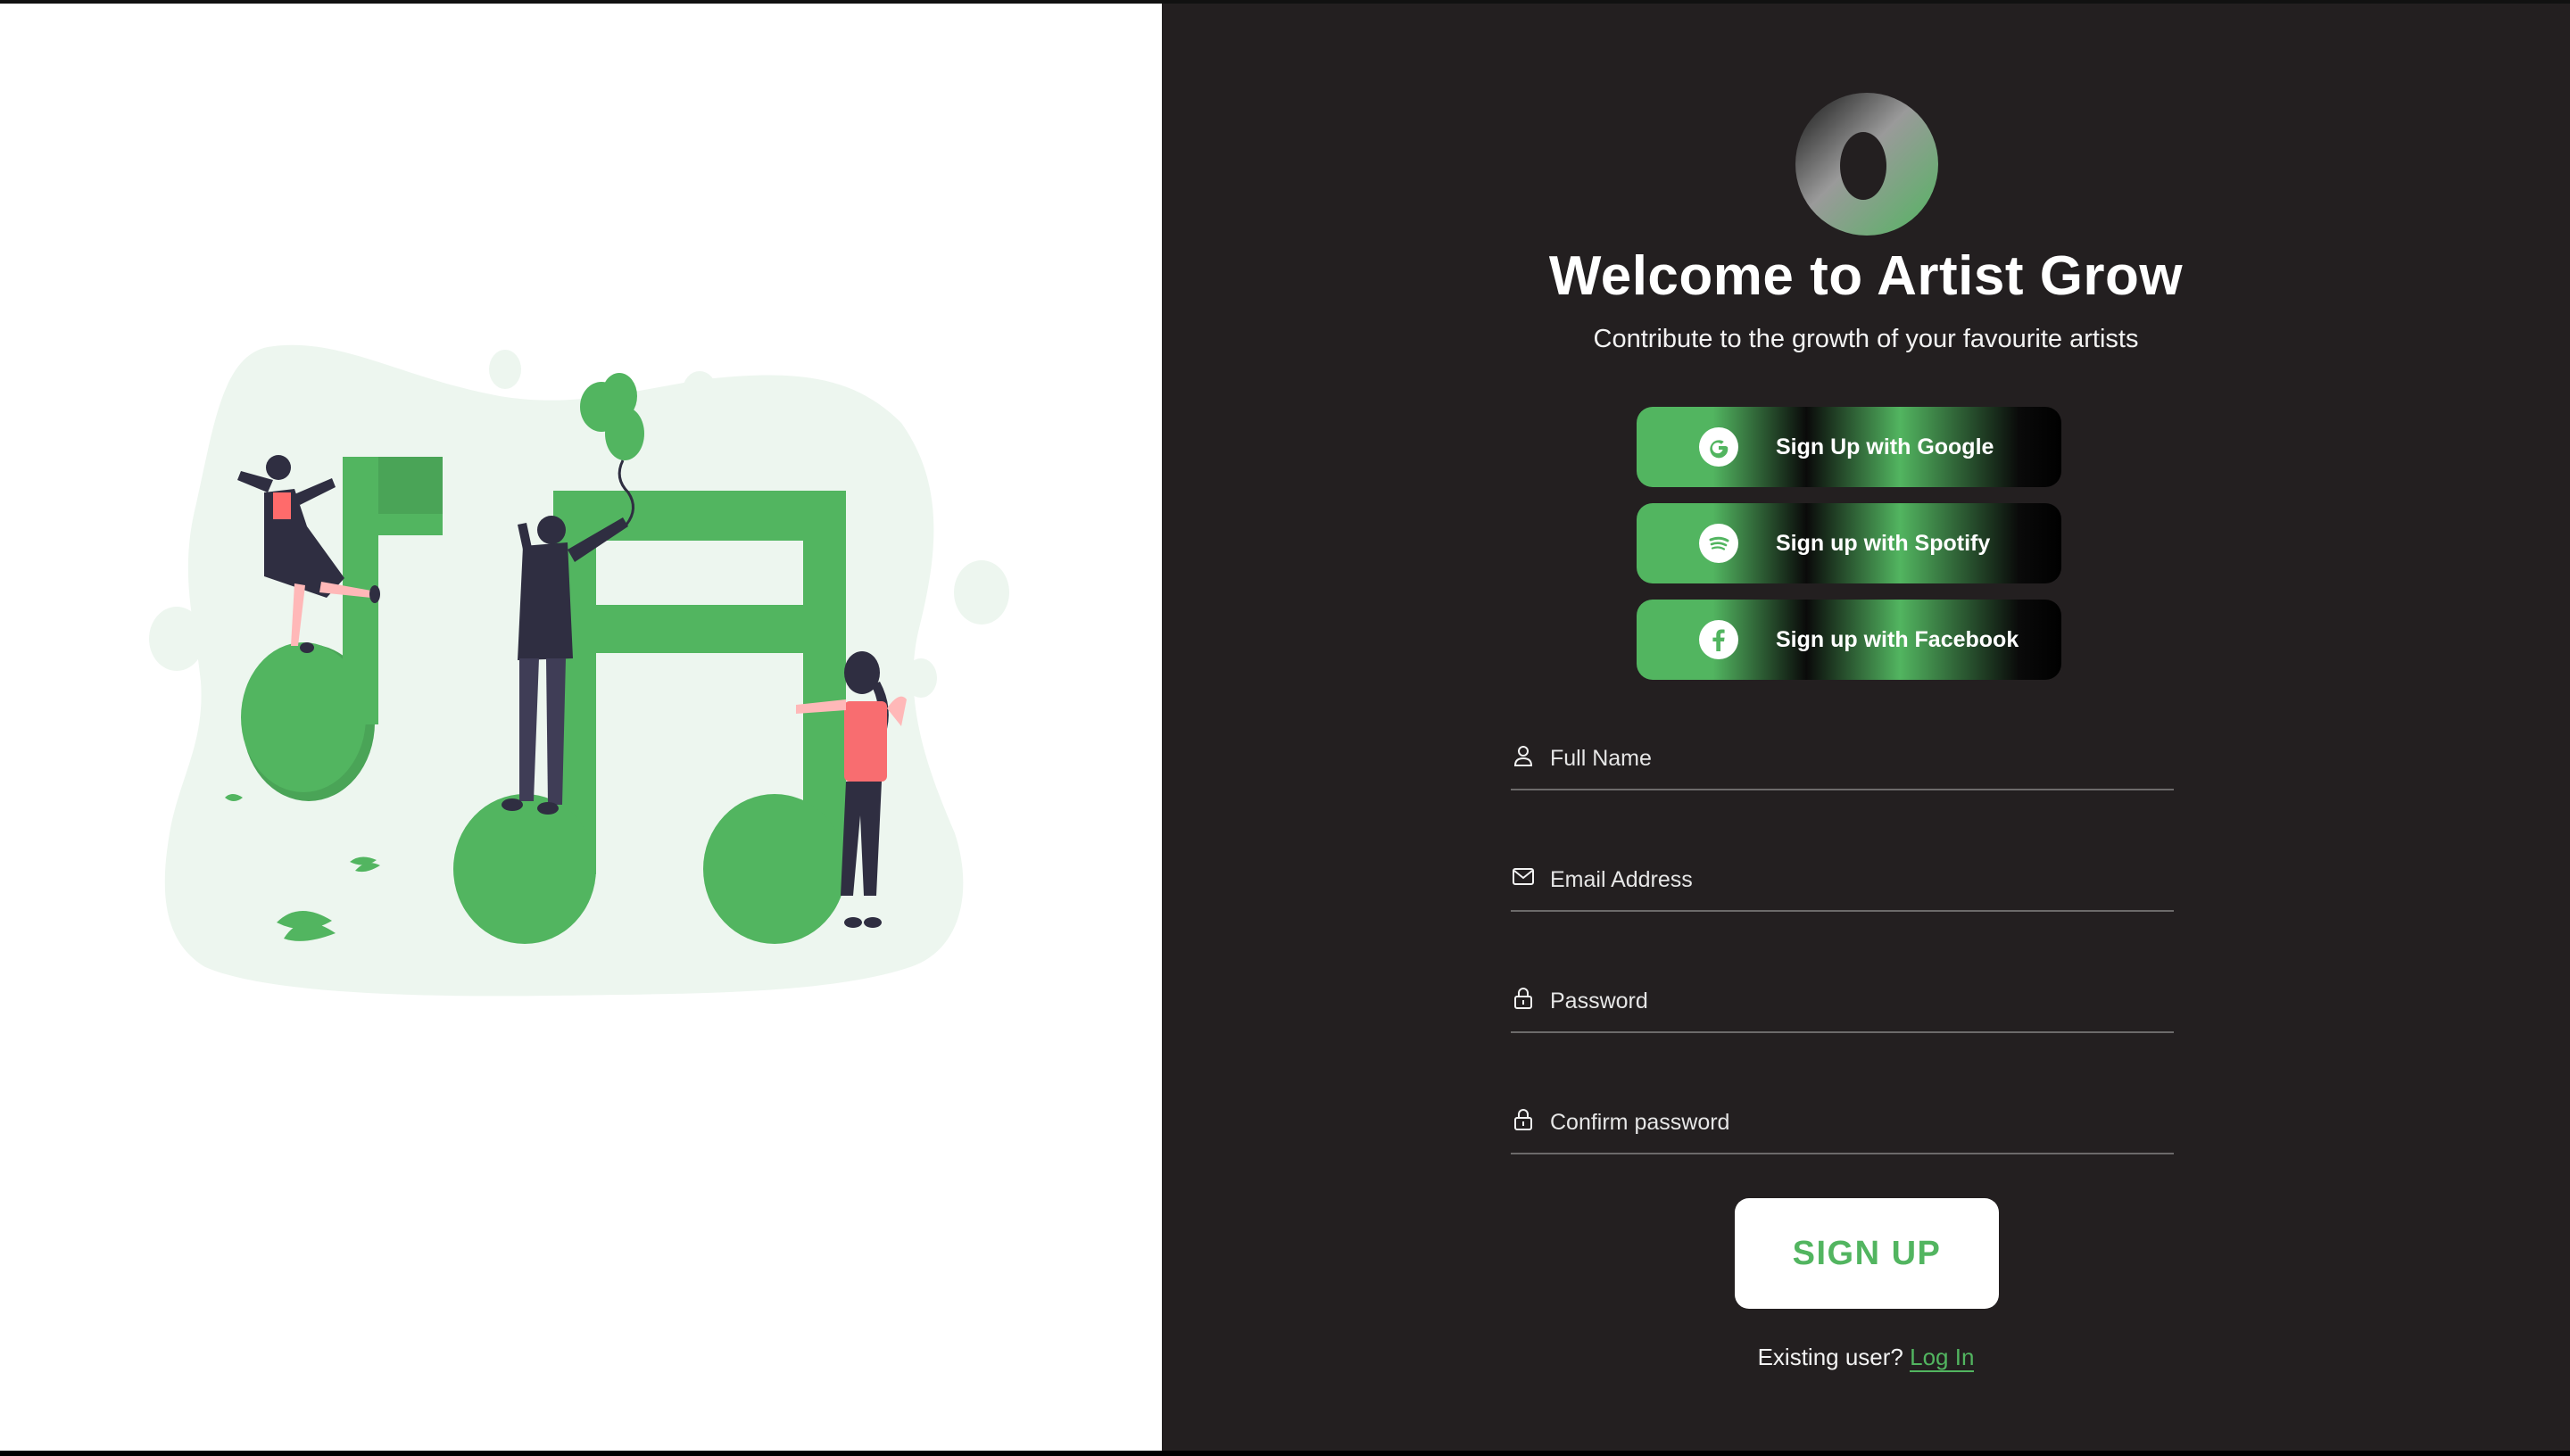 The image size is (2570, 1456). I want to click on email-input, so click(1858, 880).